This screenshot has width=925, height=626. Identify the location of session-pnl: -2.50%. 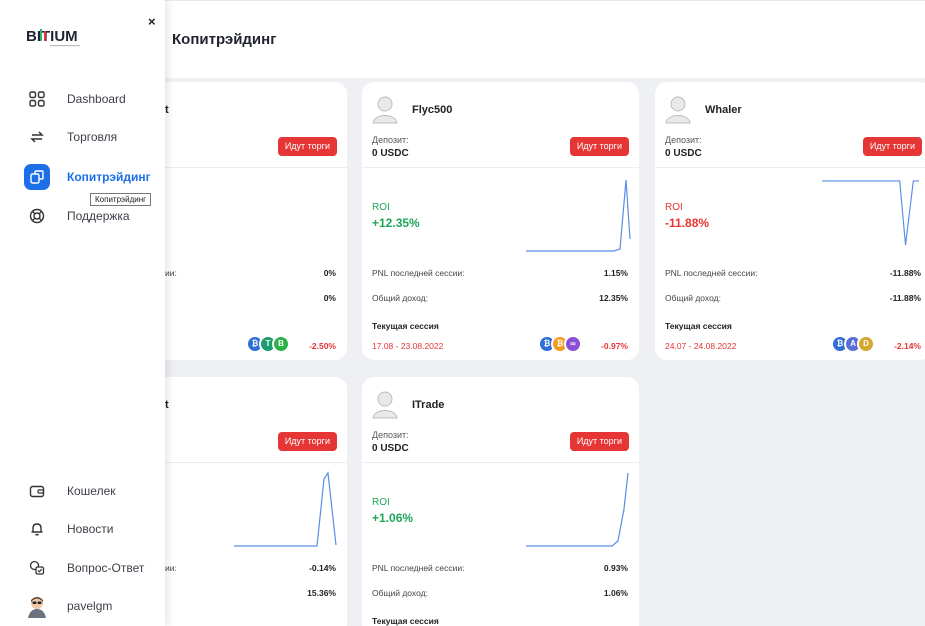
(322, 346).